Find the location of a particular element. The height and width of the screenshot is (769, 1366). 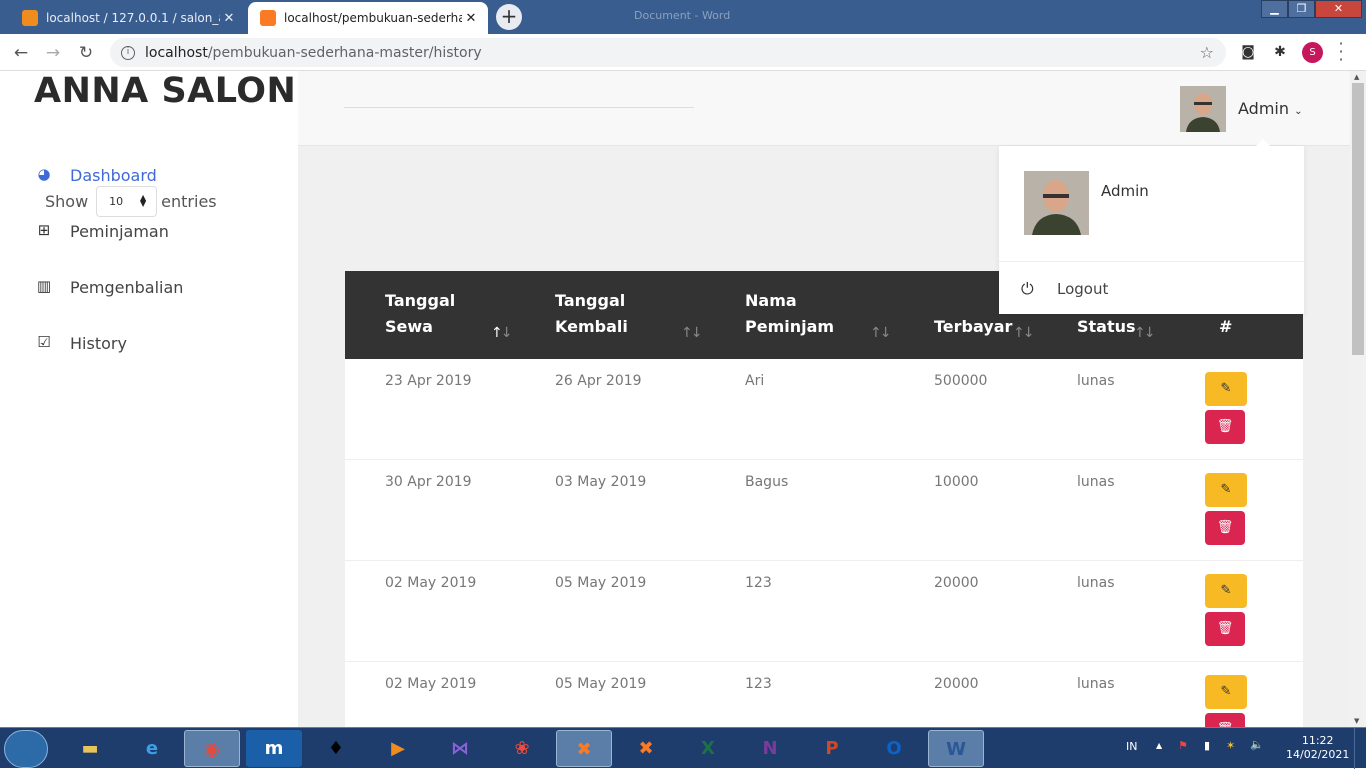

puzzle-icon: ✱ is located at coordinates (1280, 52).